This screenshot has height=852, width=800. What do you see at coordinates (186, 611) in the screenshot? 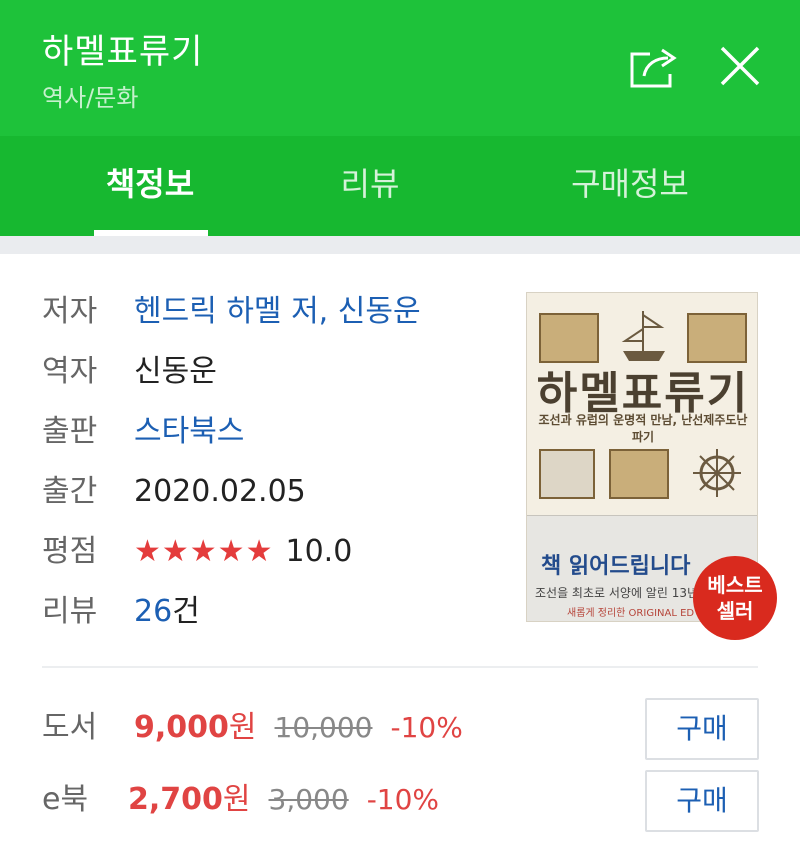
I see `review-unit: 건` at bounding box center [186, 611].